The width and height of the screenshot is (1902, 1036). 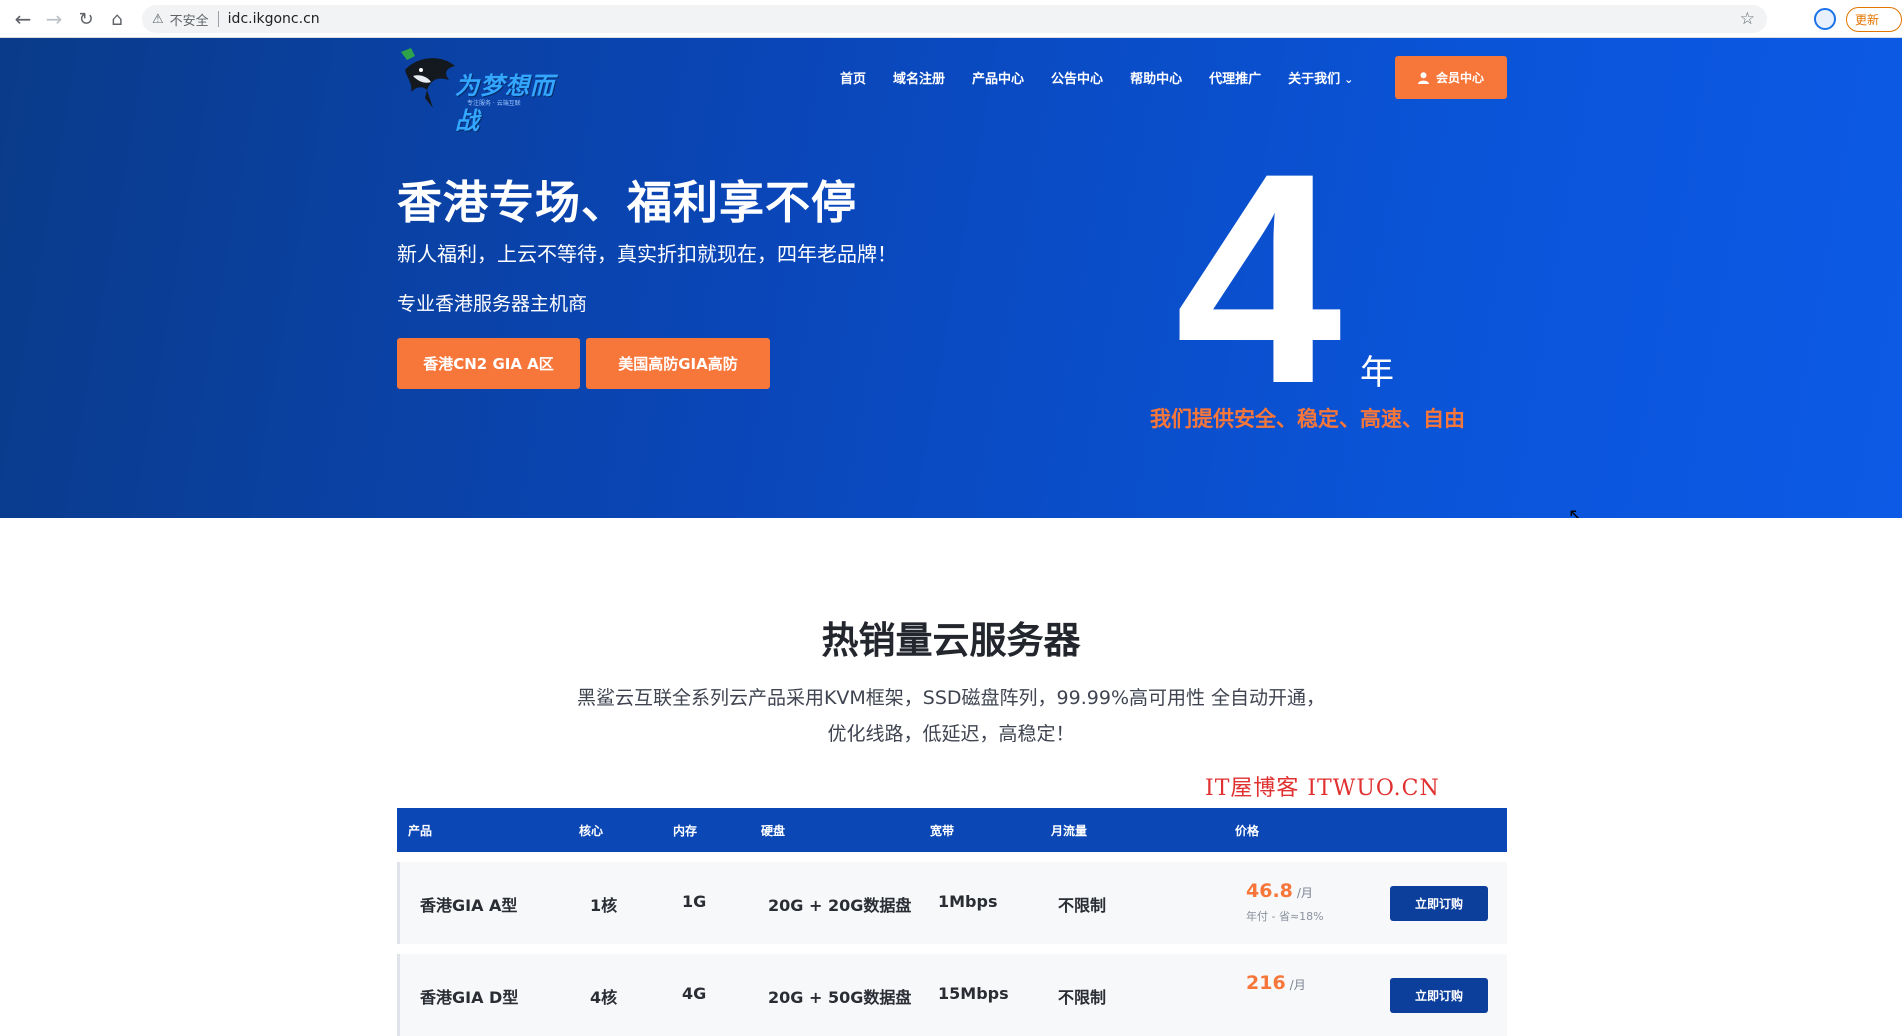 What do you see at coordinates (694, 993) in the screenshot?
I see `memory: 4G` at bounding box center [694, 993].